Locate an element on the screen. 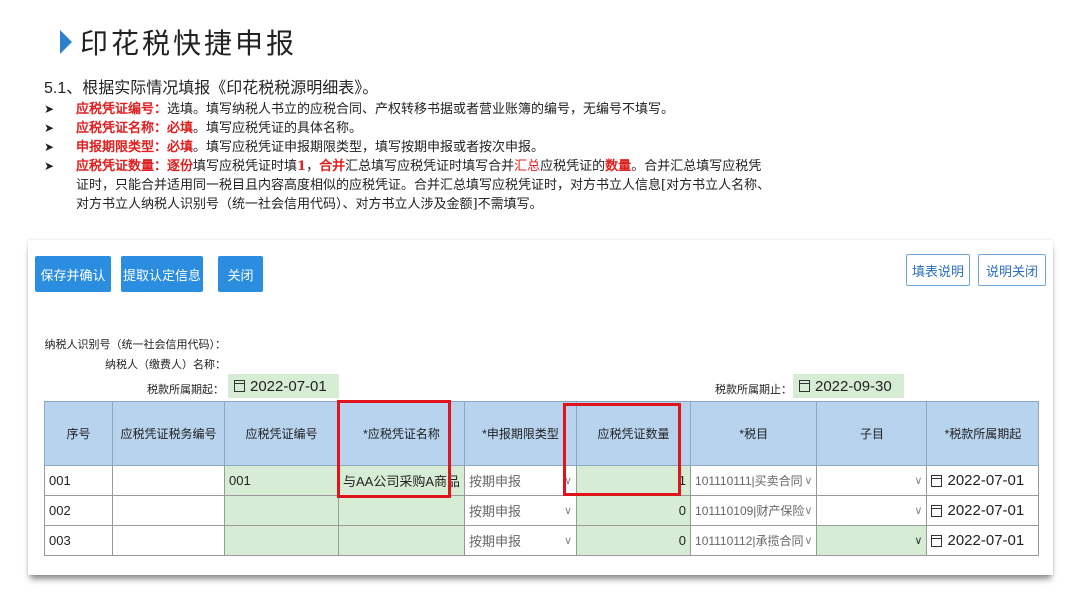 Image resolution: width=1080 pixels, height=608 pixels. taxpayer-name-label: 纳税人（缴费人）名称： is located at coordinates (165, 365).